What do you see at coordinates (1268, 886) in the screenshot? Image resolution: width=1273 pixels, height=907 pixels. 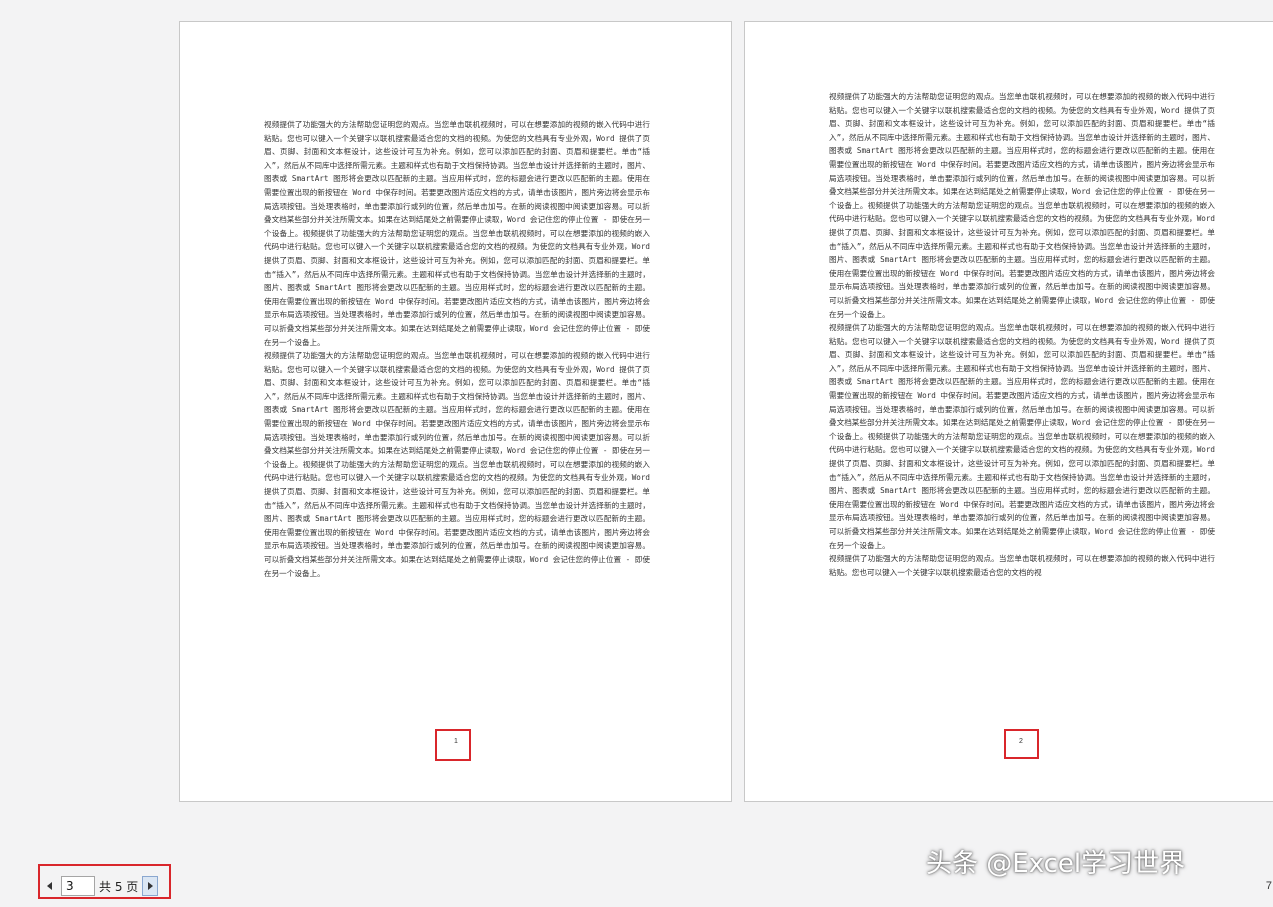 I see `zoom-level-fragment: 7` at bounding box center [1268, 886].